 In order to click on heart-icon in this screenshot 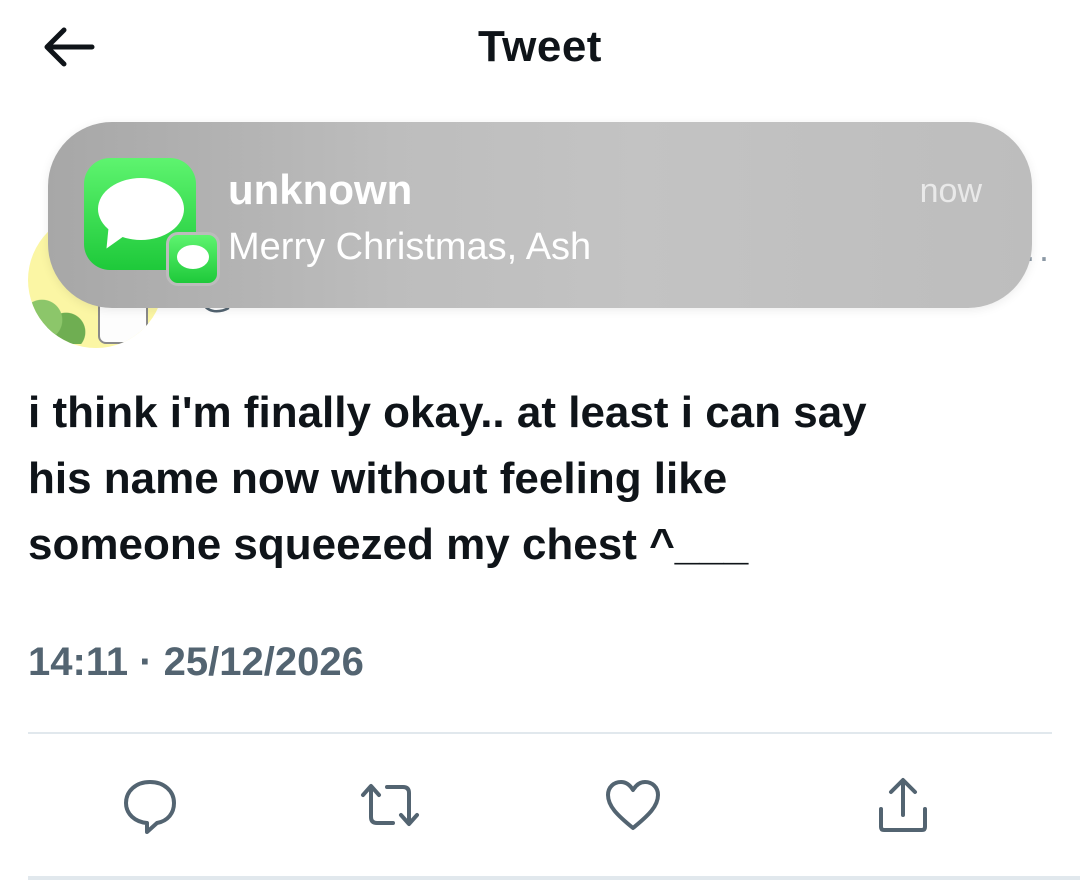, I will do `click(633, 805)`.